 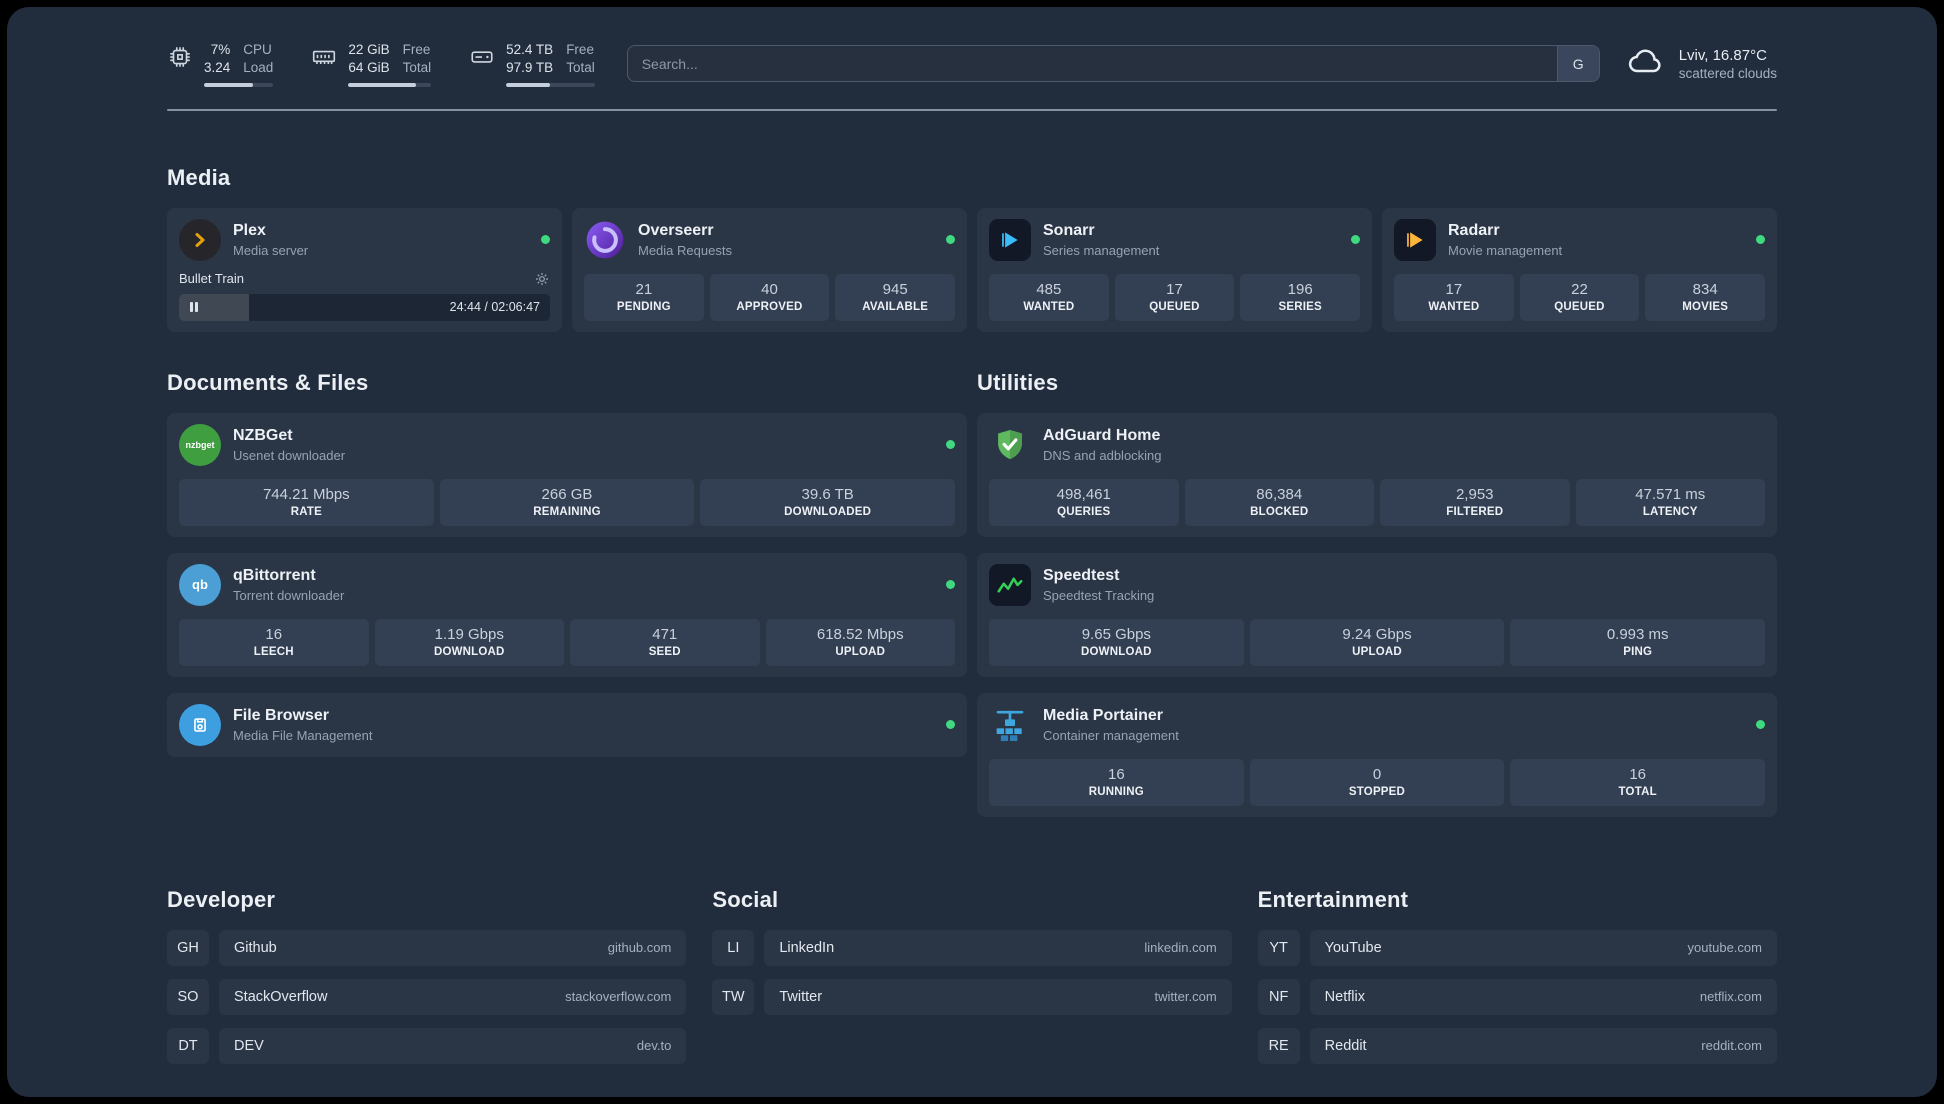 What do you see at coordinates (1705, 306) in the screenshot?
I see `stat-label: MOVIES` at bounding box center [1705, 306].